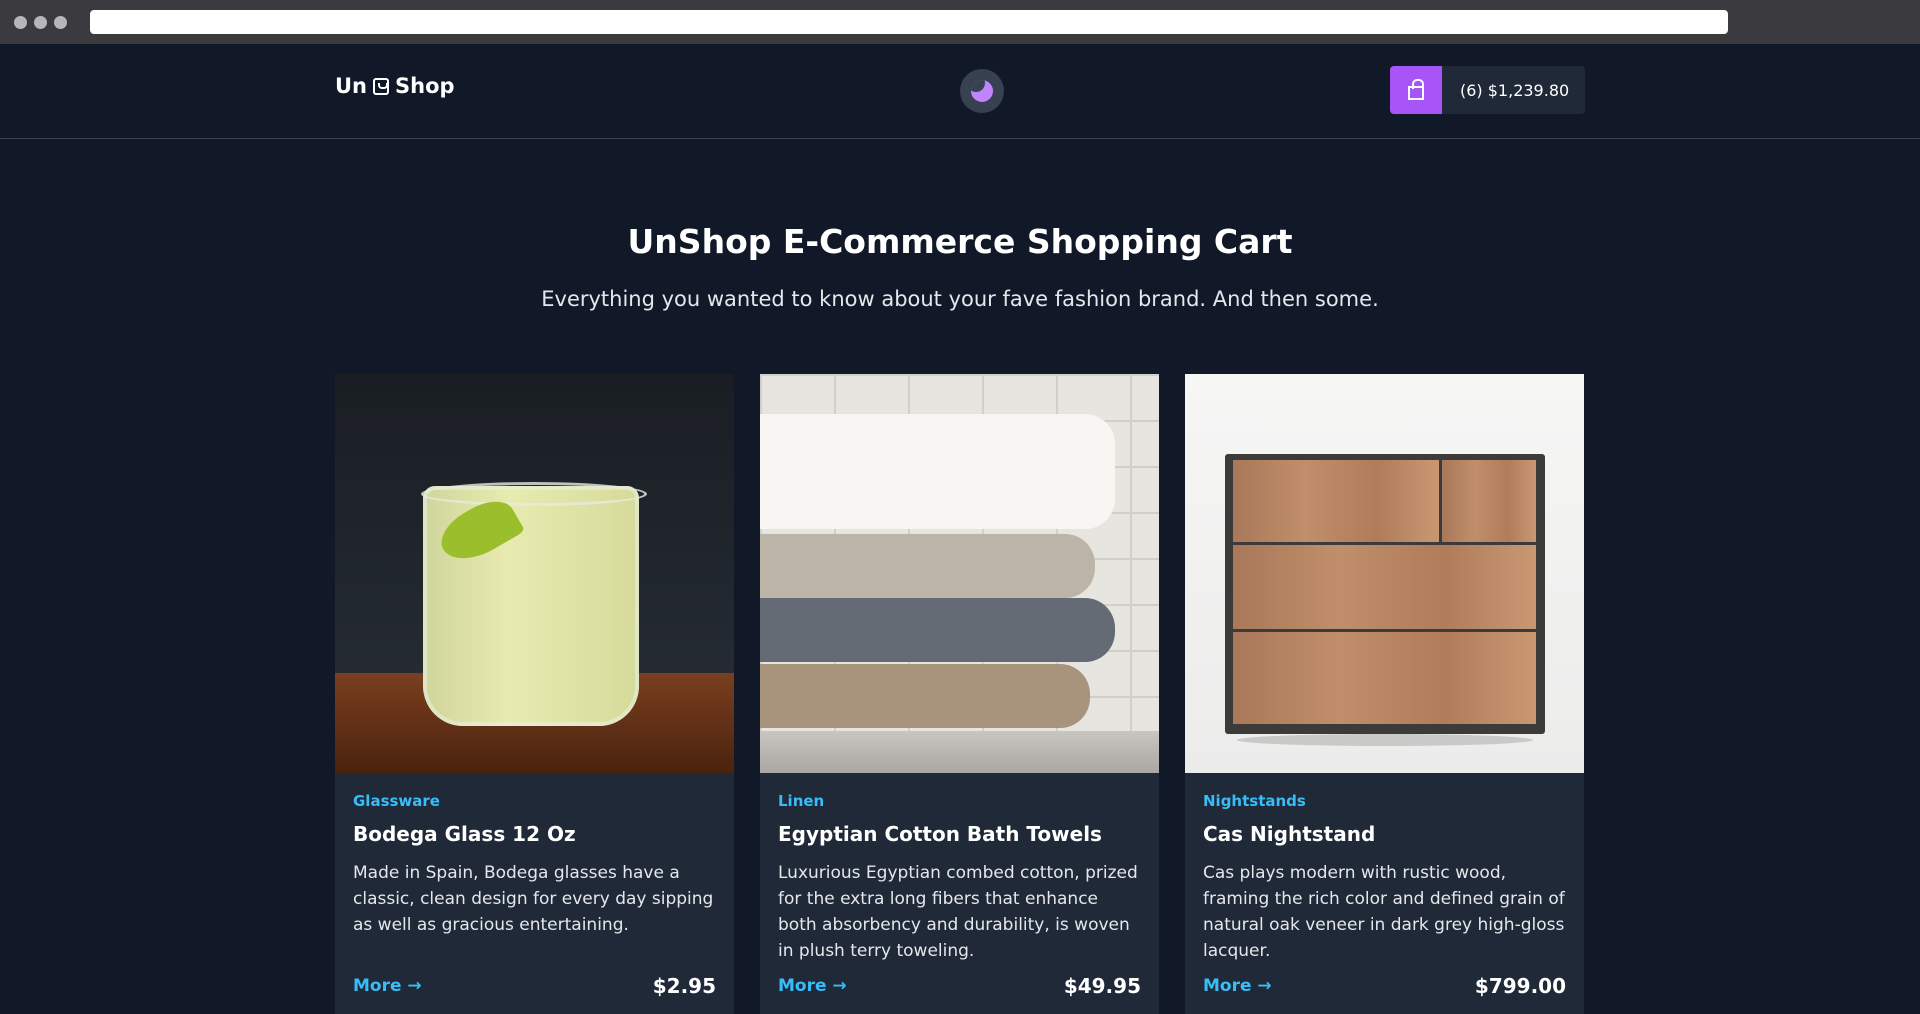 The height and width of the screenshot is (1014, 1920). What do you see at coordinates (959, 834) in the screenshot?
I see `product-name: Egyptian Cotton Bath Towels` at bounding box center [959, 834].